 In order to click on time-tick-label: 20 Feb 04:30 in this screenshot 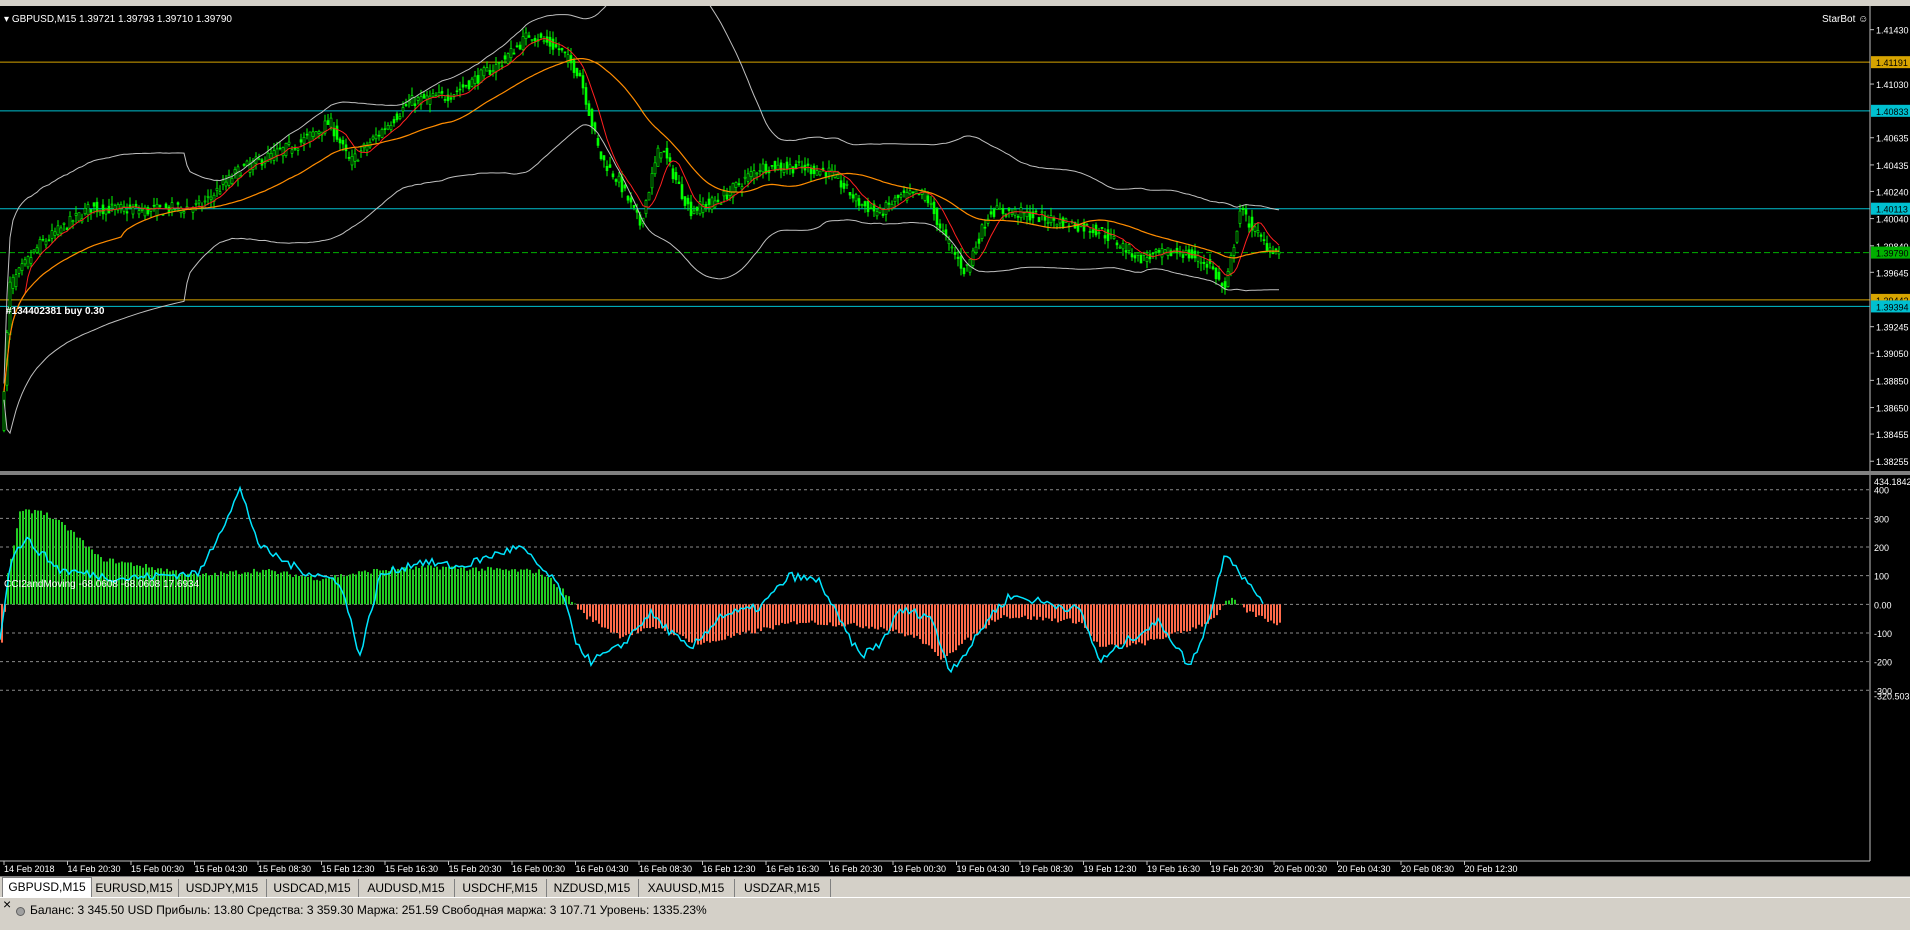, I will do `click(1364, 869)`.